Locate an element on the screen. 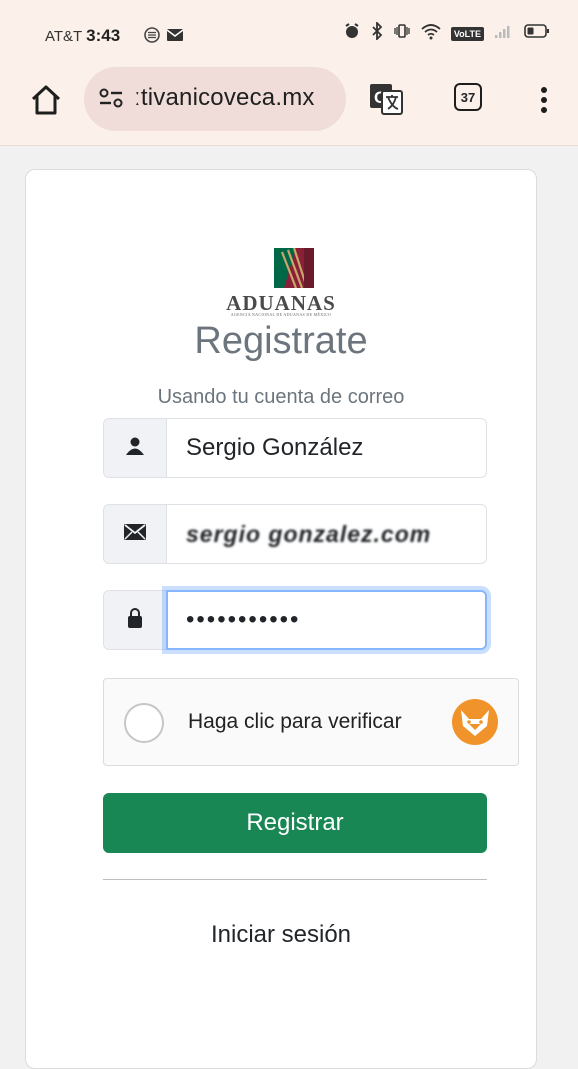 The height and width of the screenshot is (1069, 578). status-bar: AT&T 3:43 VoLTE is located at coordinates (289, 29).